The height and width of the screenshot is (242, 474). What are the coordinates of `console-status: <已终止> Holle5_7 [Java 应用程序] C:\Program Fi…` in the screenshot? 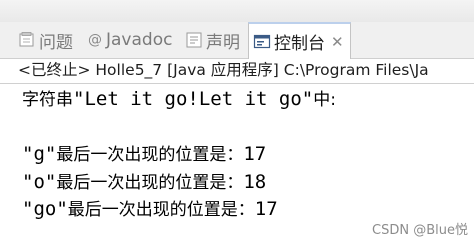 It's located at (223, 70).